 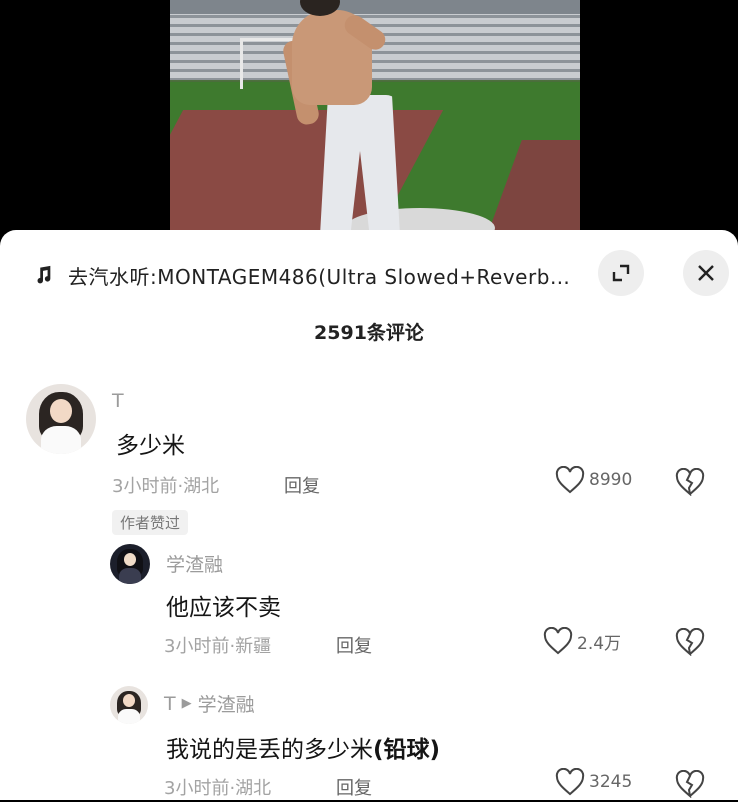 What do you see at coordinates (599, 643) in the screenshot?
I see `like-count: 2.4万` at bounding box center [599, 643].